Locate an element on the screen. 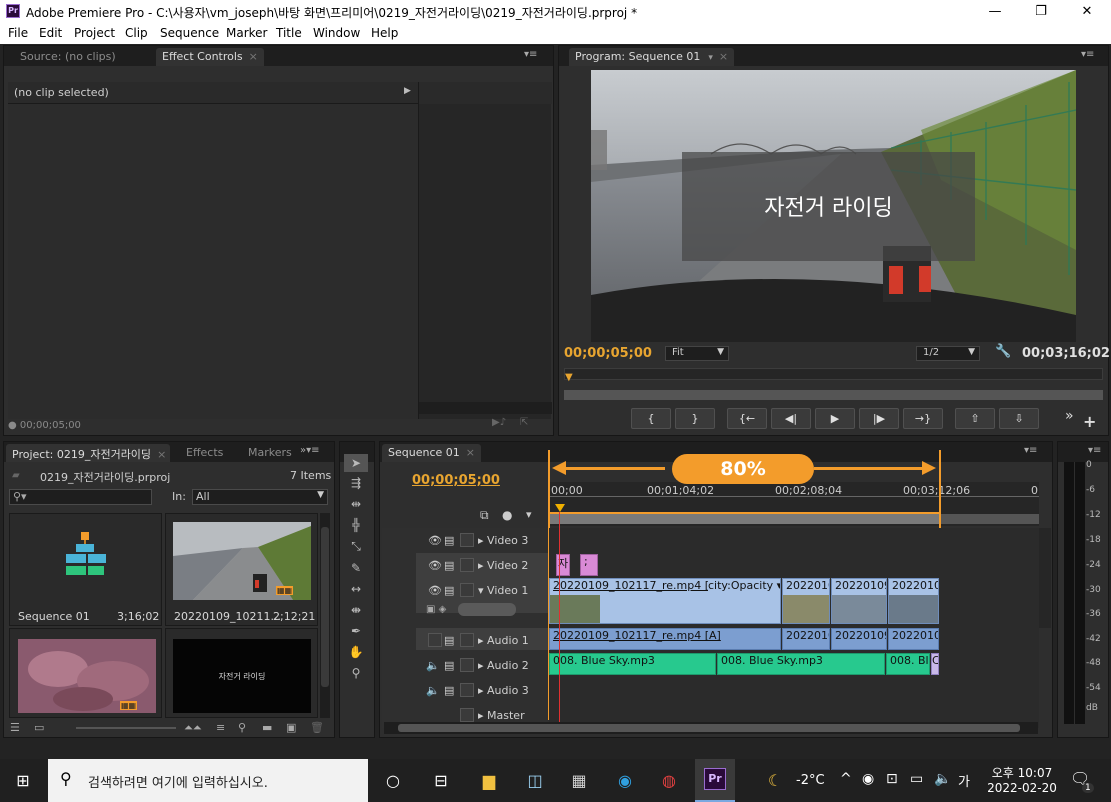  calculator-icon: ▦ is located at coordinates (579, 781).